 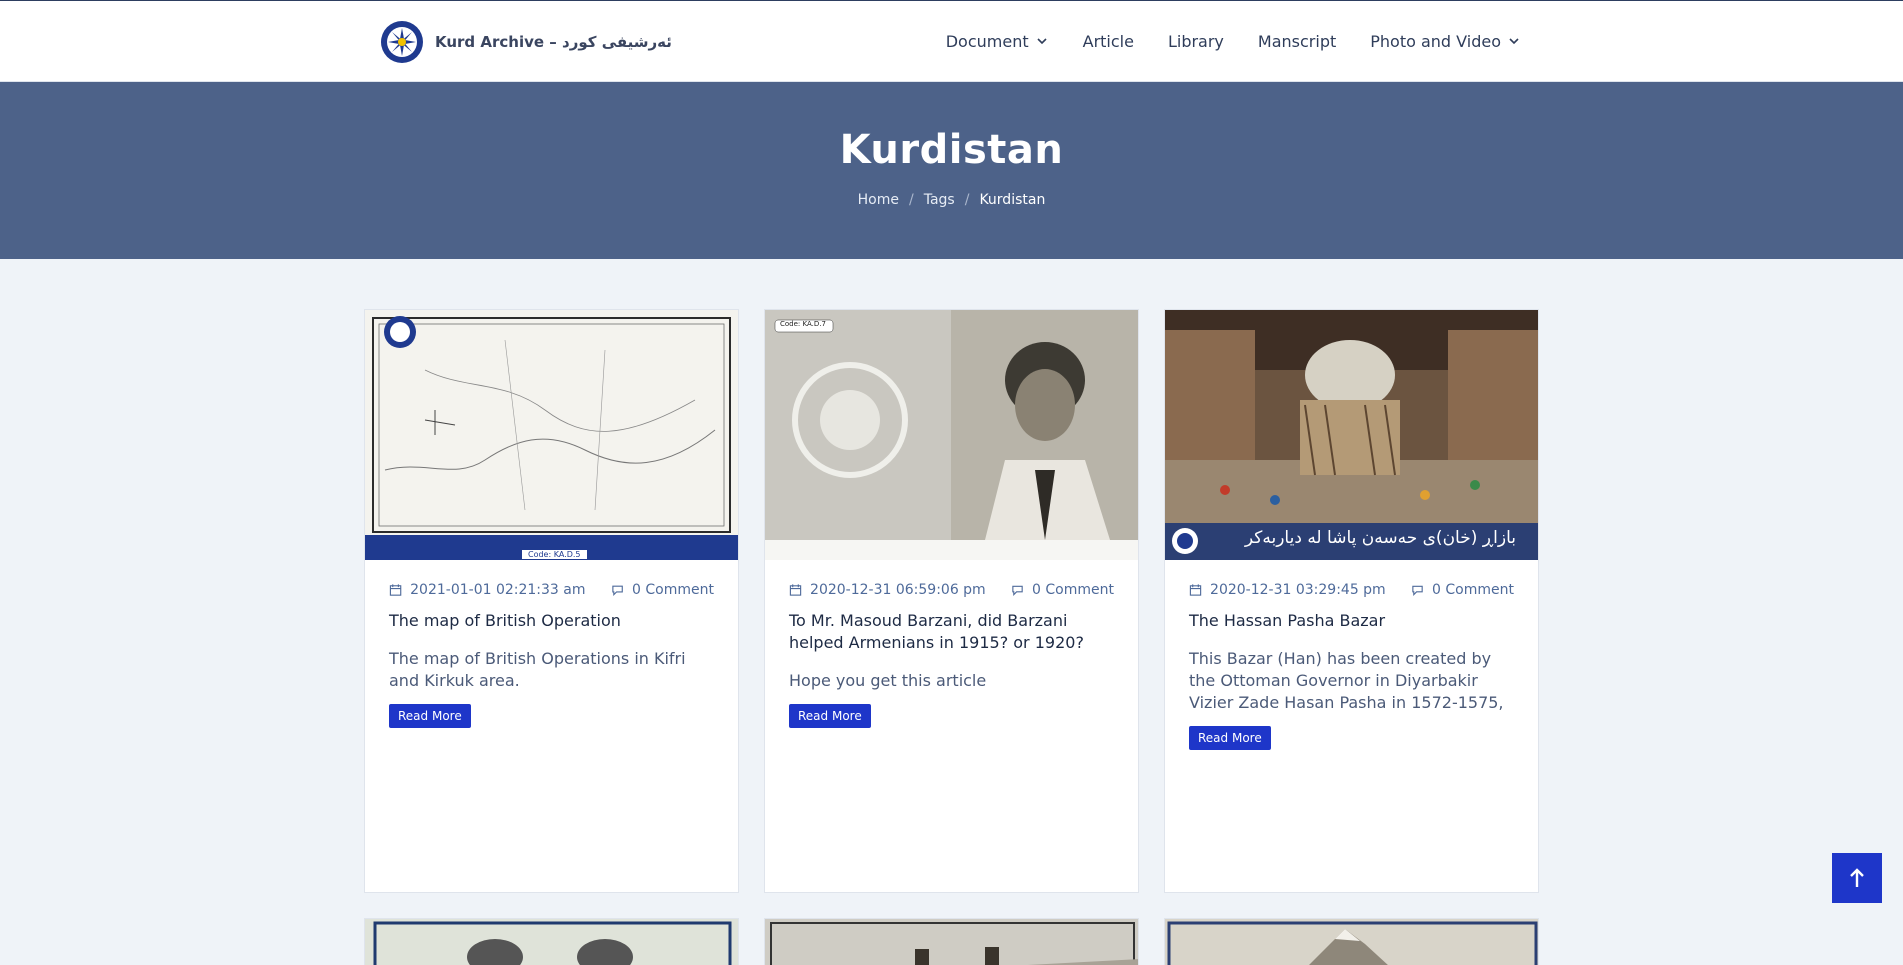 What do you see at coordinates (551, 621) in the screenshot?
I see `card-title: The map of British Operation` at bounding box center [551, 621].